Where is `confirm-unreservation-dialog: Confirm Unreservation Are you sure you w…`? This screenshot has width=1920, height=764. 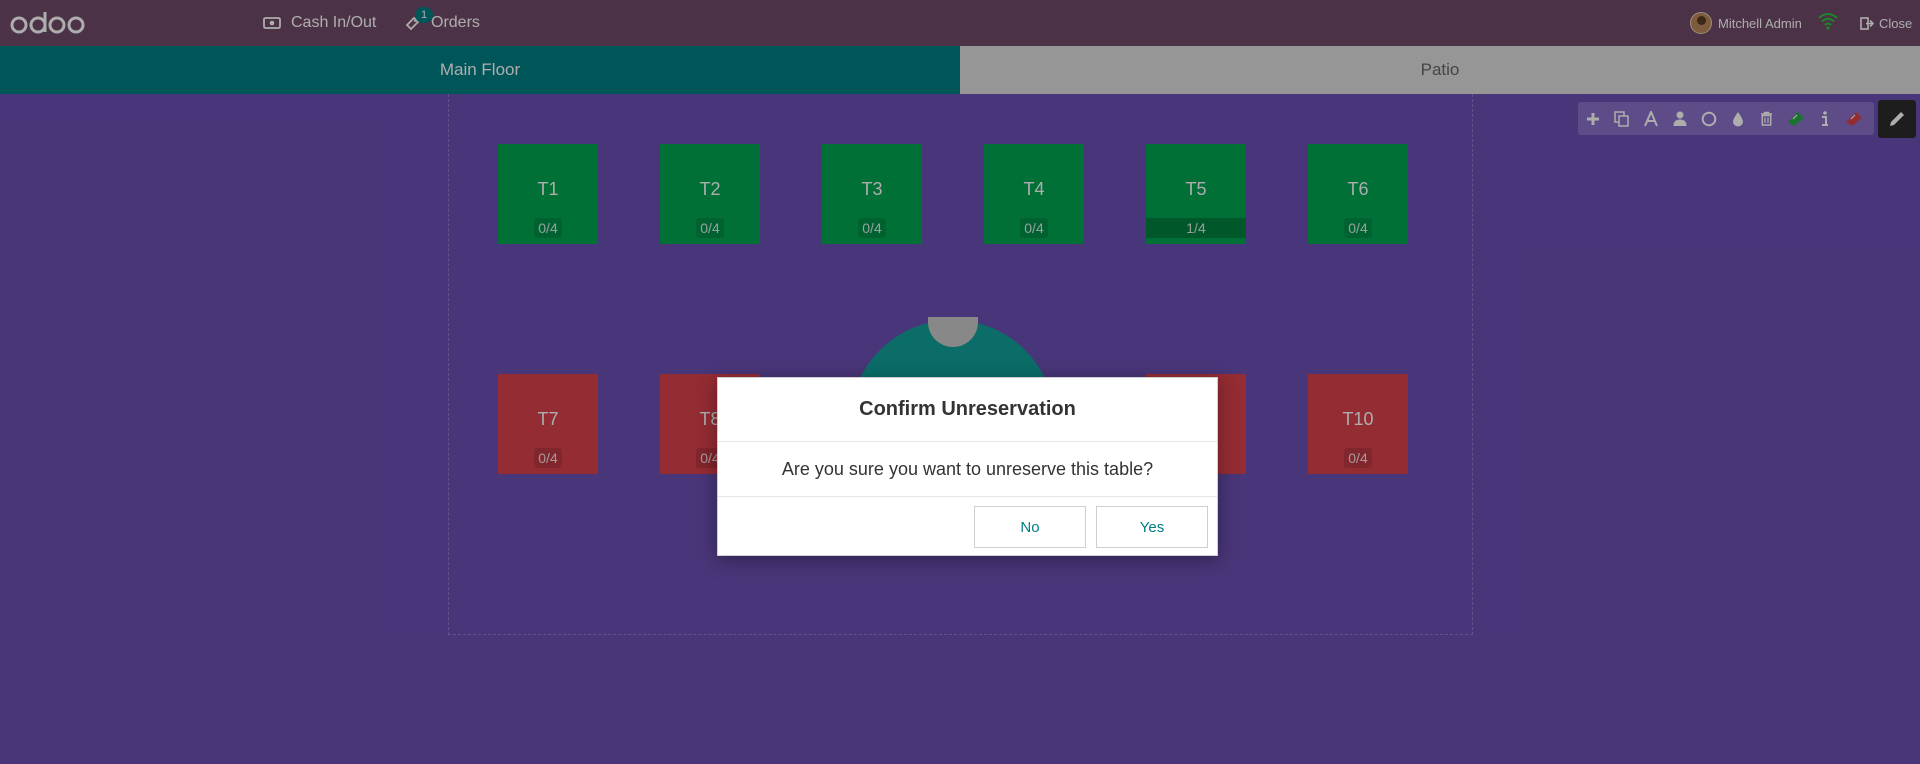
confirm-unreservation-dialog: Confirm Unreservation Are you sure you w… is located at coordinates (967, 466).